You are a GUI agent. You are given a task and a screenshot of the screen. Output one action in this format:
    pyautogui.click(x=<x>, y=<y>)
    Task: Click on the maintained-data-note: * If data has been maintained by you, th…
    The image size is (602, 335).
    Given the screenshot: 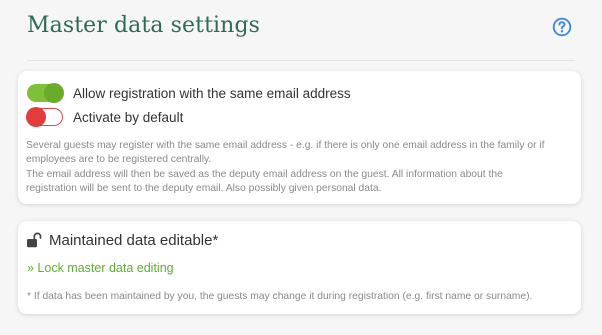 What is the action you would take?
    pyautogui.click(x=280, y=296)
    